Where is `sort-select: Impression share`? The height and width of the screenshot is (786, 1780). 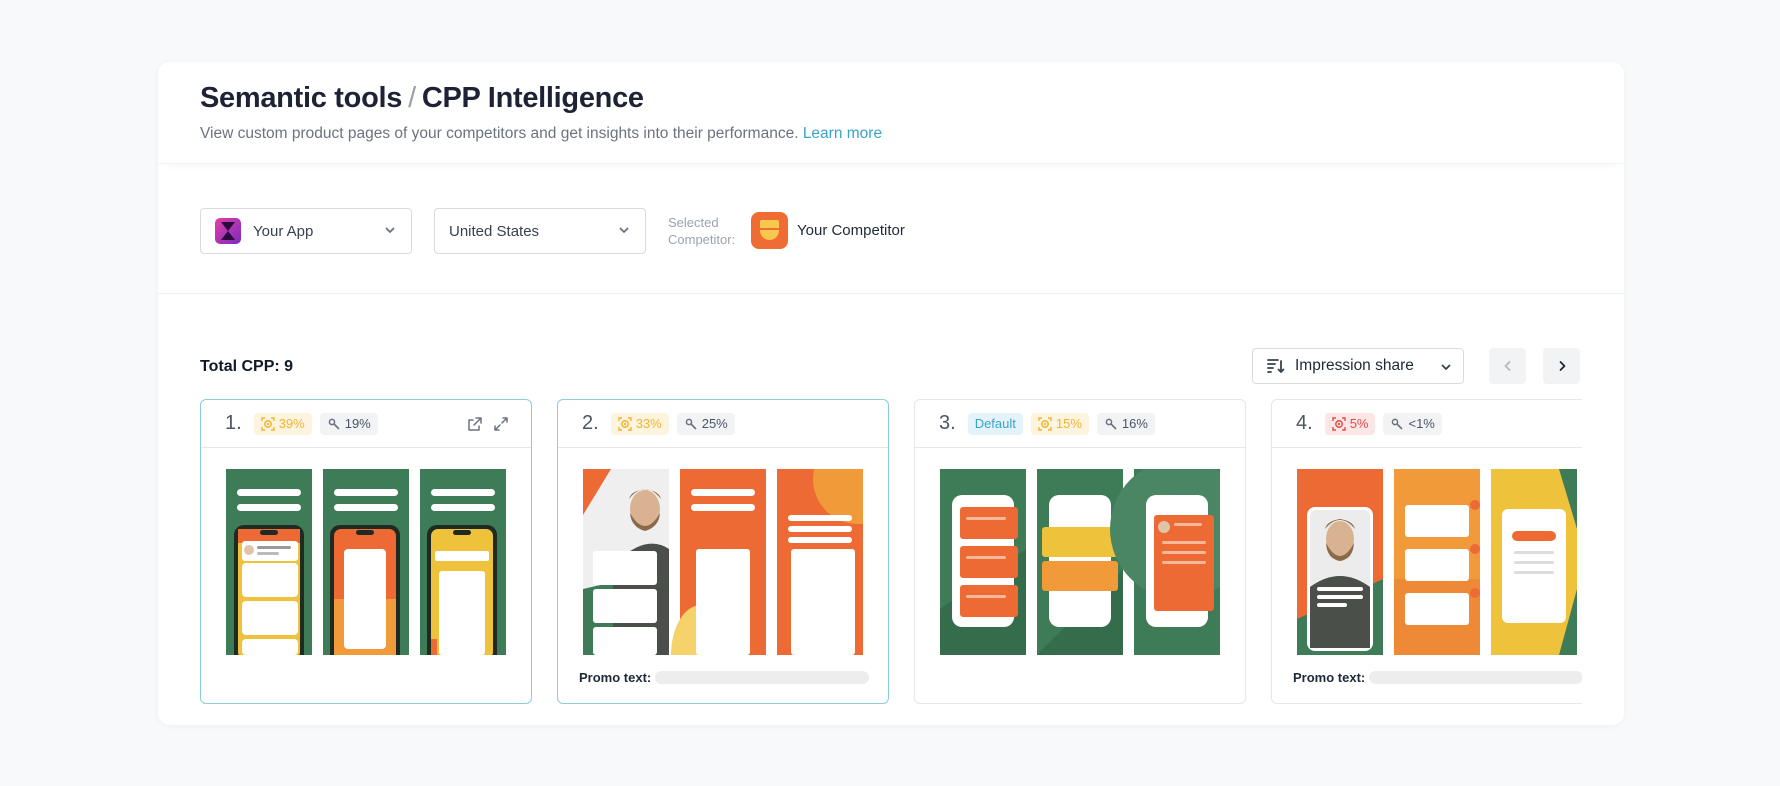 sort-select: Impression share is located at coordinates (1358, 366).